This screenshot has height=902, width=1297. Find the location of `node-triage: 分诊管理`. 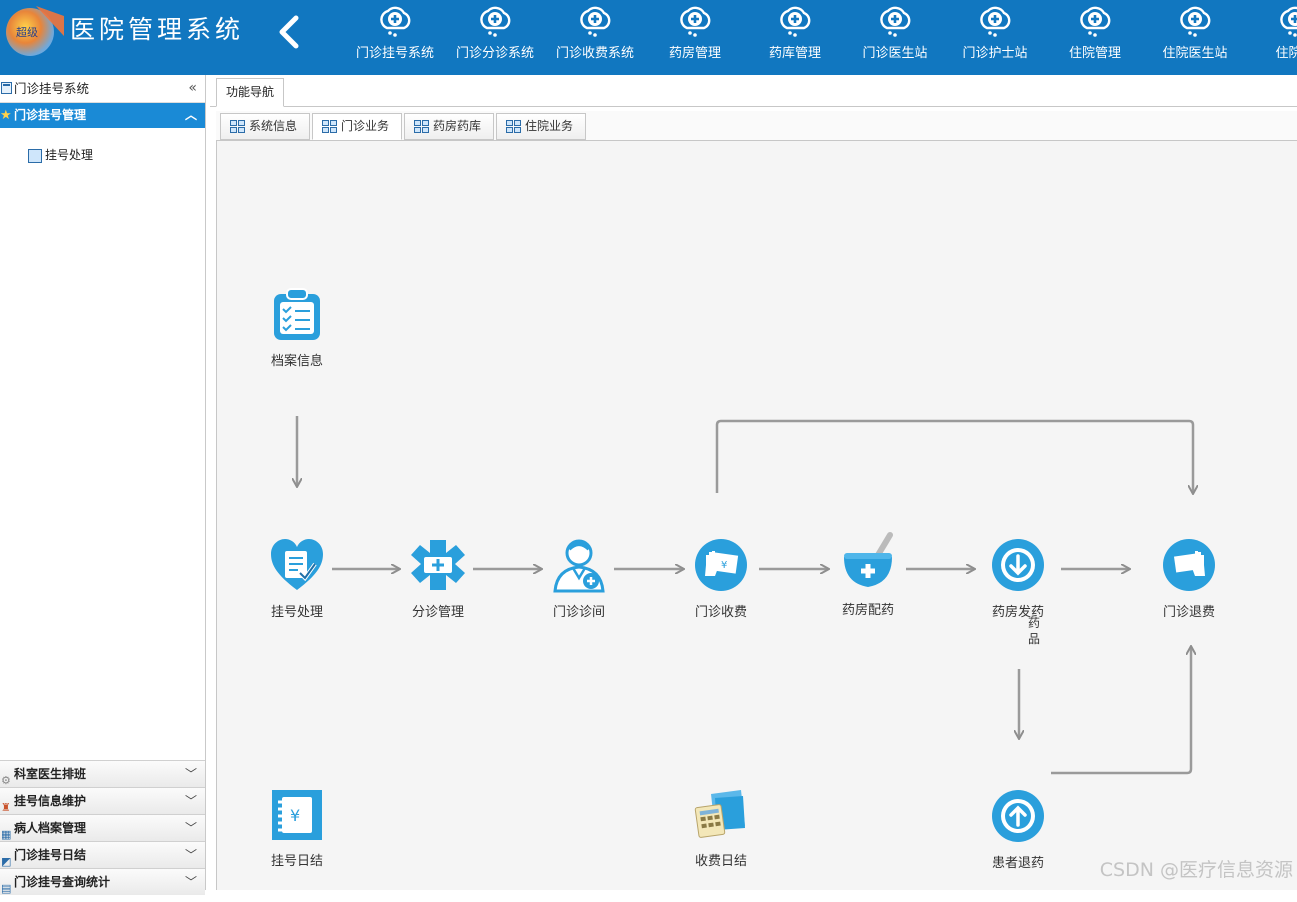

node-triage: 分诊管理 is located at coordinates (438, 578).